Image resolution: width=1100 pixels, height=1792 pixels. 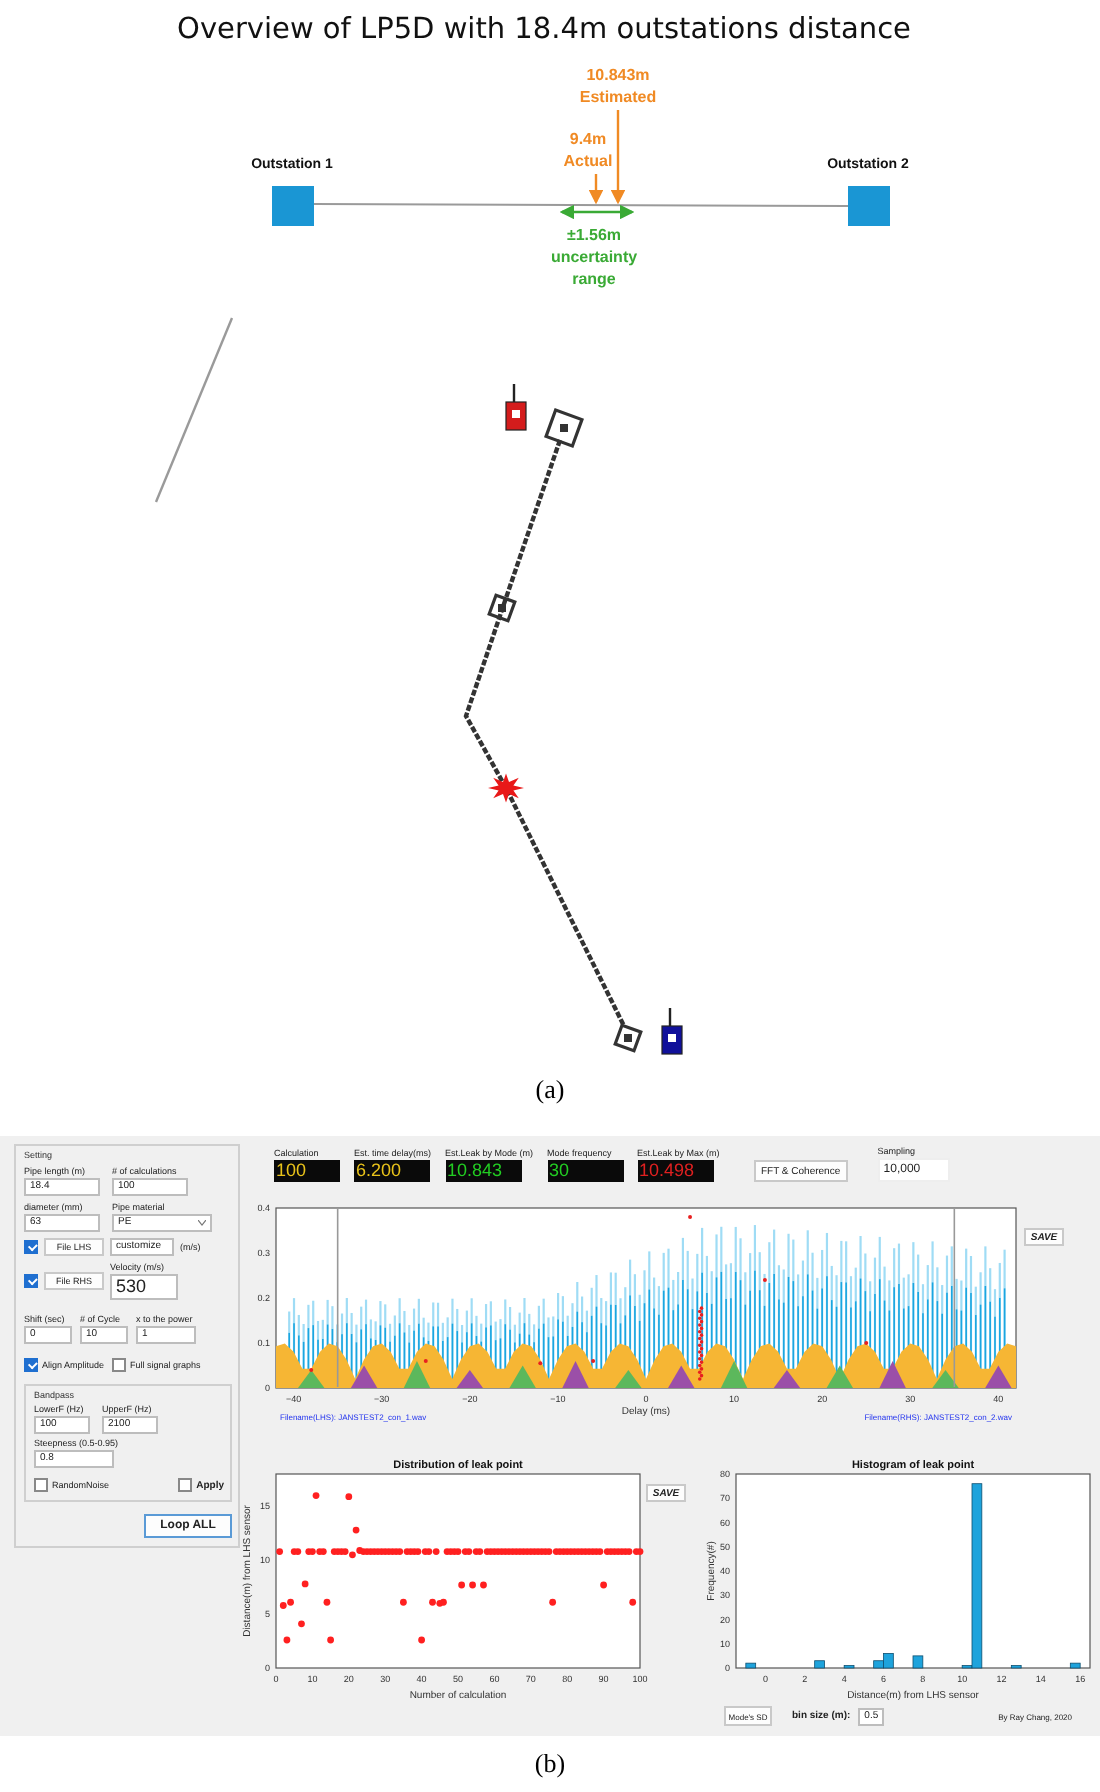 I want to click on readout-value: 30, so click(x=559, y=1170).